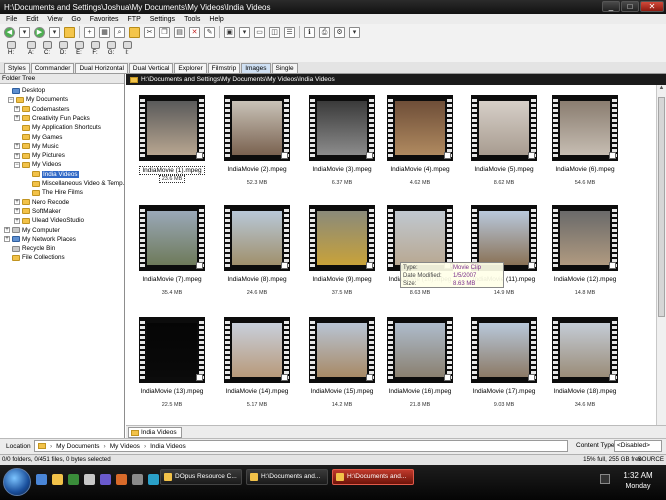  Describe the element at coordinates (504, 255) in the screenshot. I see `file-thumbnail: IndiaMovie (11).mpeg14.9 MB` at that location.